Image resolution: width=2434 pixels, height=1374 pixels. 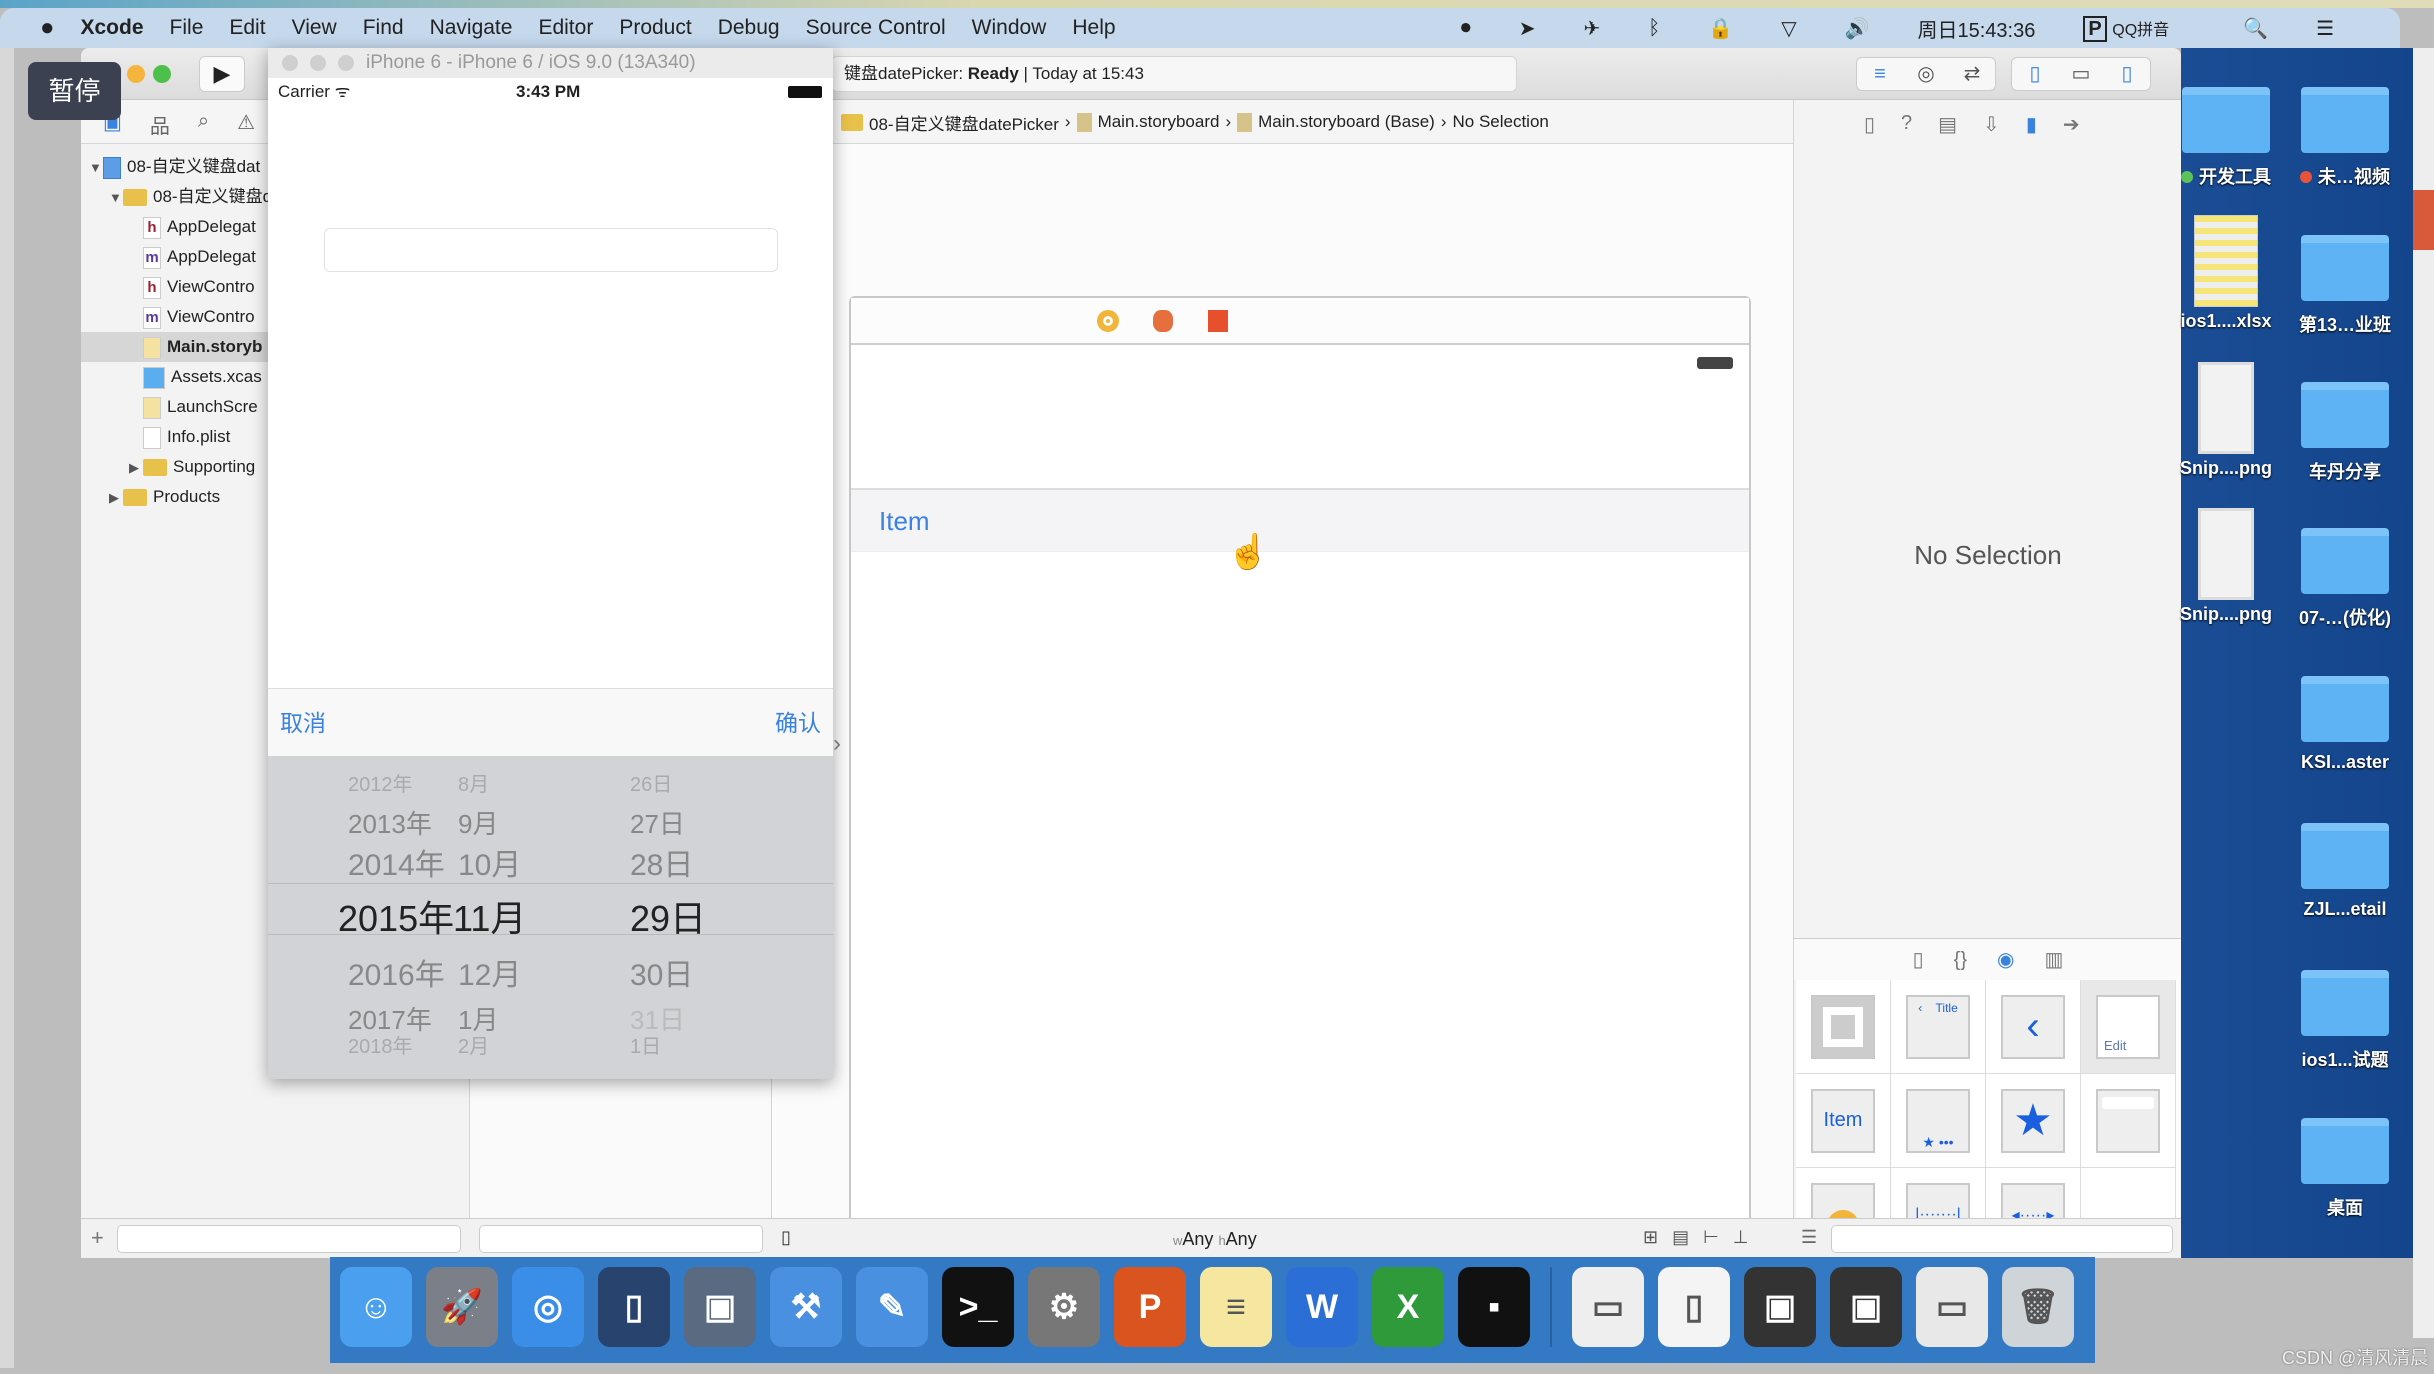 What do you see at coordinates (303, 723) in the screenshot?
I see `cancel-button: 取消` at bounding box center [303, 723].